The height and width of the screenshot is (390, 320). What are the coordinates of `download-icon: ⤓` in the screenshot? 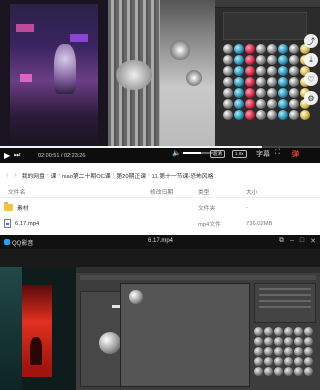 It's located at (311, 60).